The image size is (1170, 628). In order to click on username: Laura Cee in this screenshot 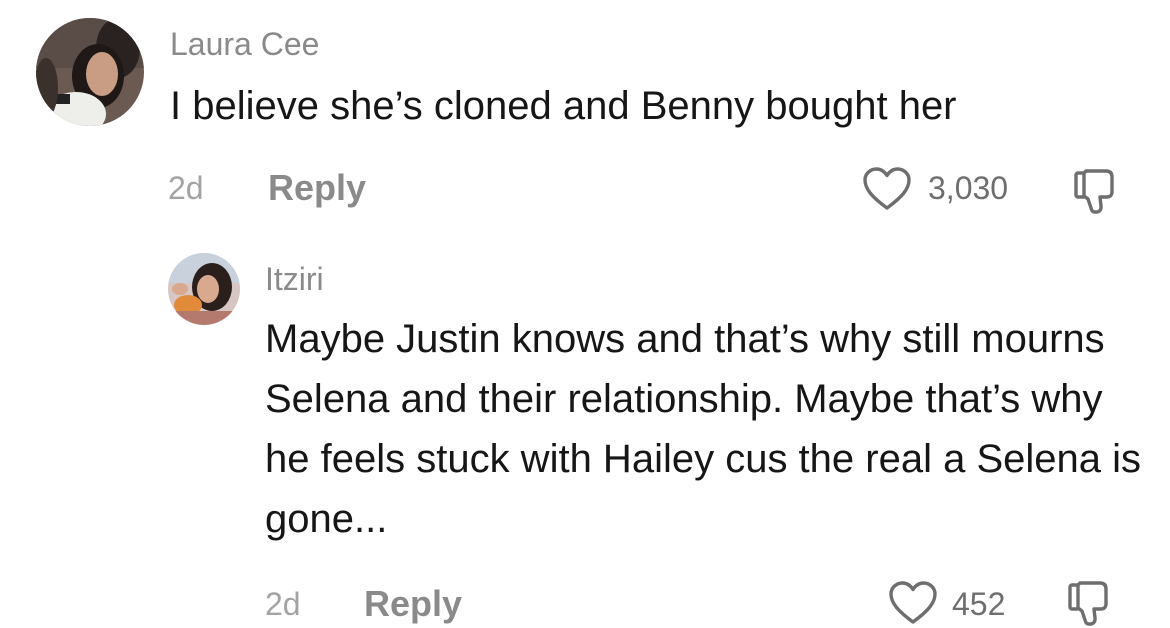, I will do `click(244, 44)`.